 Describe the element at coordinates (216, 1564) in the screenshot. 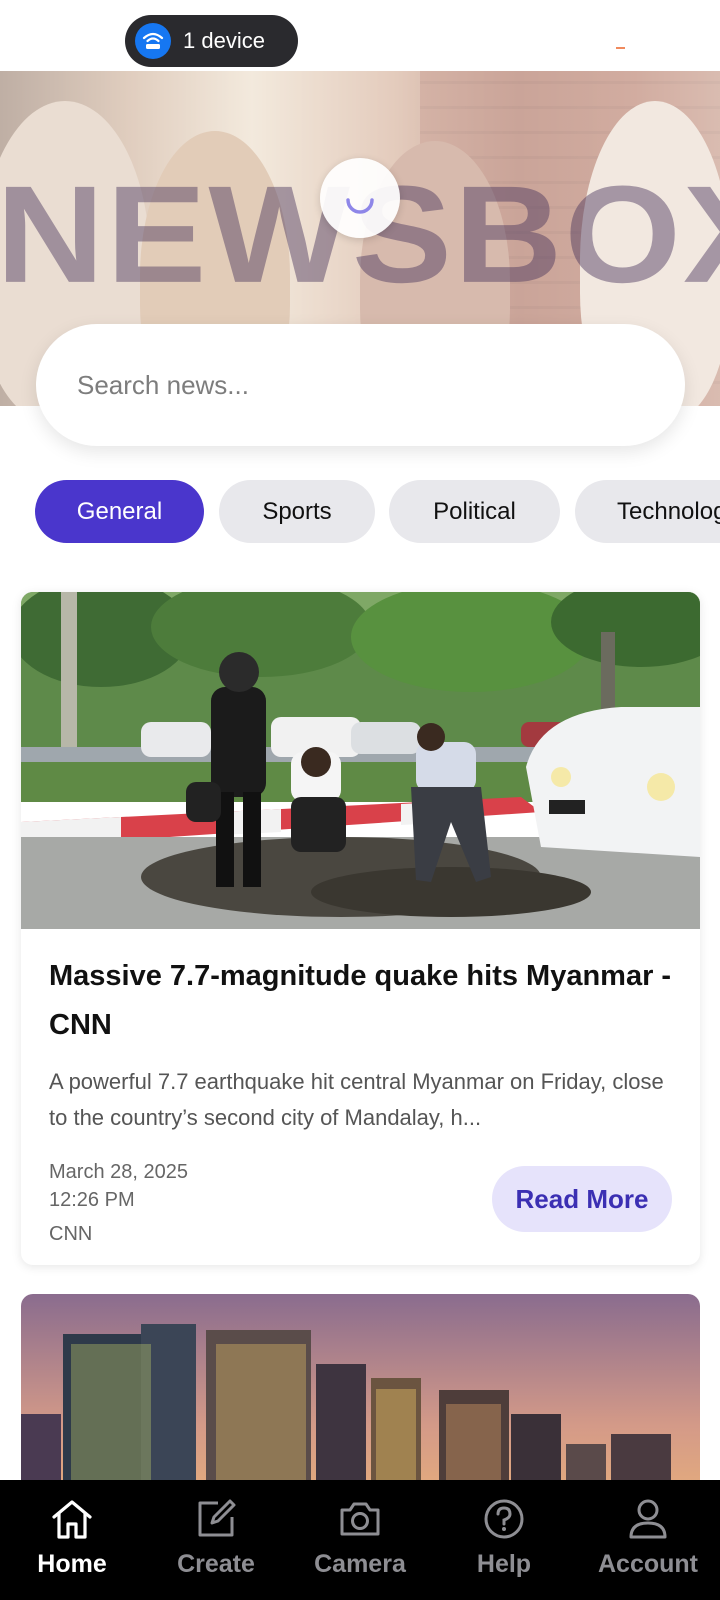

I see `nav-create-label: Create` at that location.